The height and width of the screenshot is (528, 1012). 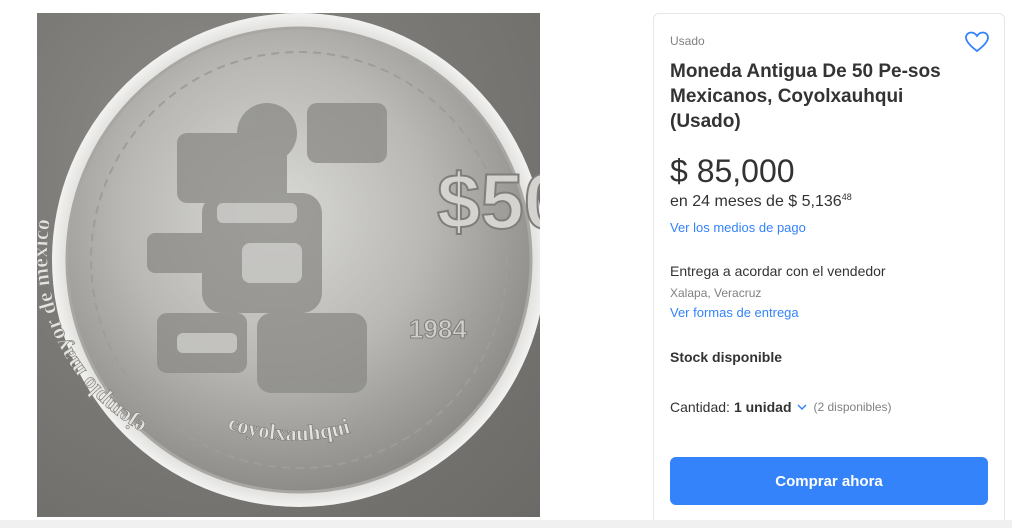 I want to click on quantity-value: 1 unidad, so click(x=763, y=407).